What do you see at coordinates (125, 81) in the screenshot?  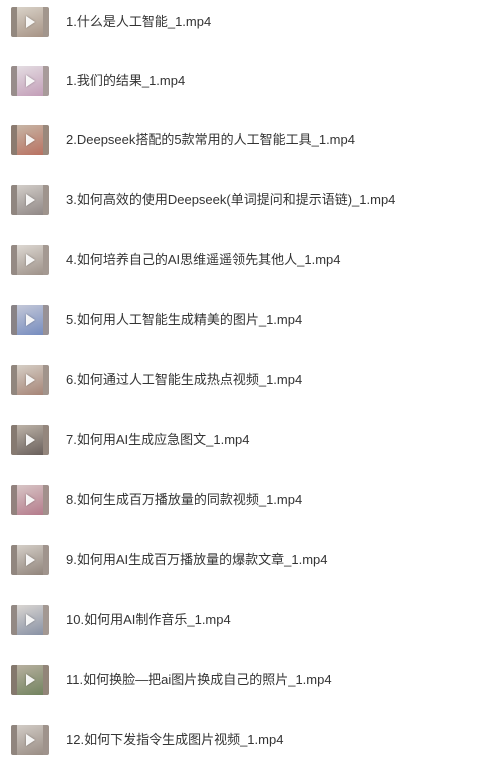 I see `file-name: 1.我们的结果_1.mp4` at bounding box center [125, 81].